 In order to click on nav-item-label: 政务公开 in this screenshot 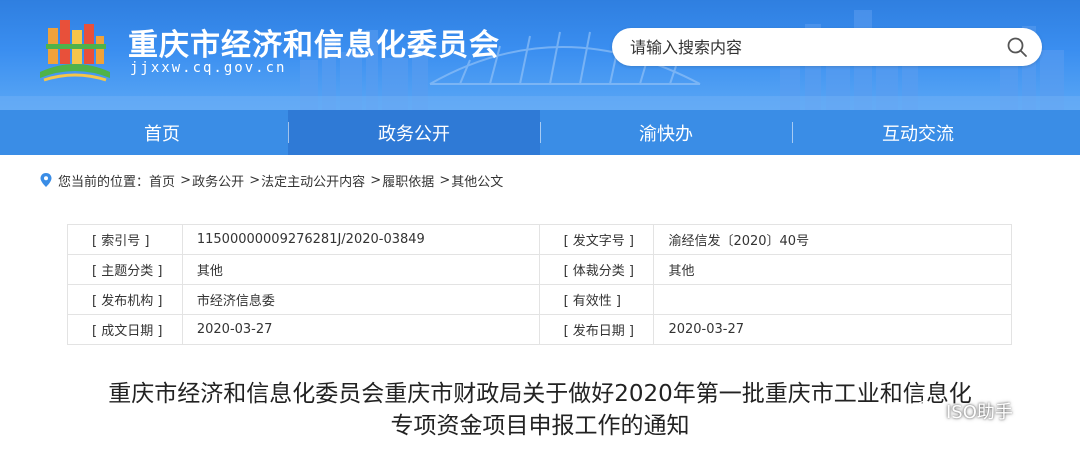, I will do `click(414, 134)`.